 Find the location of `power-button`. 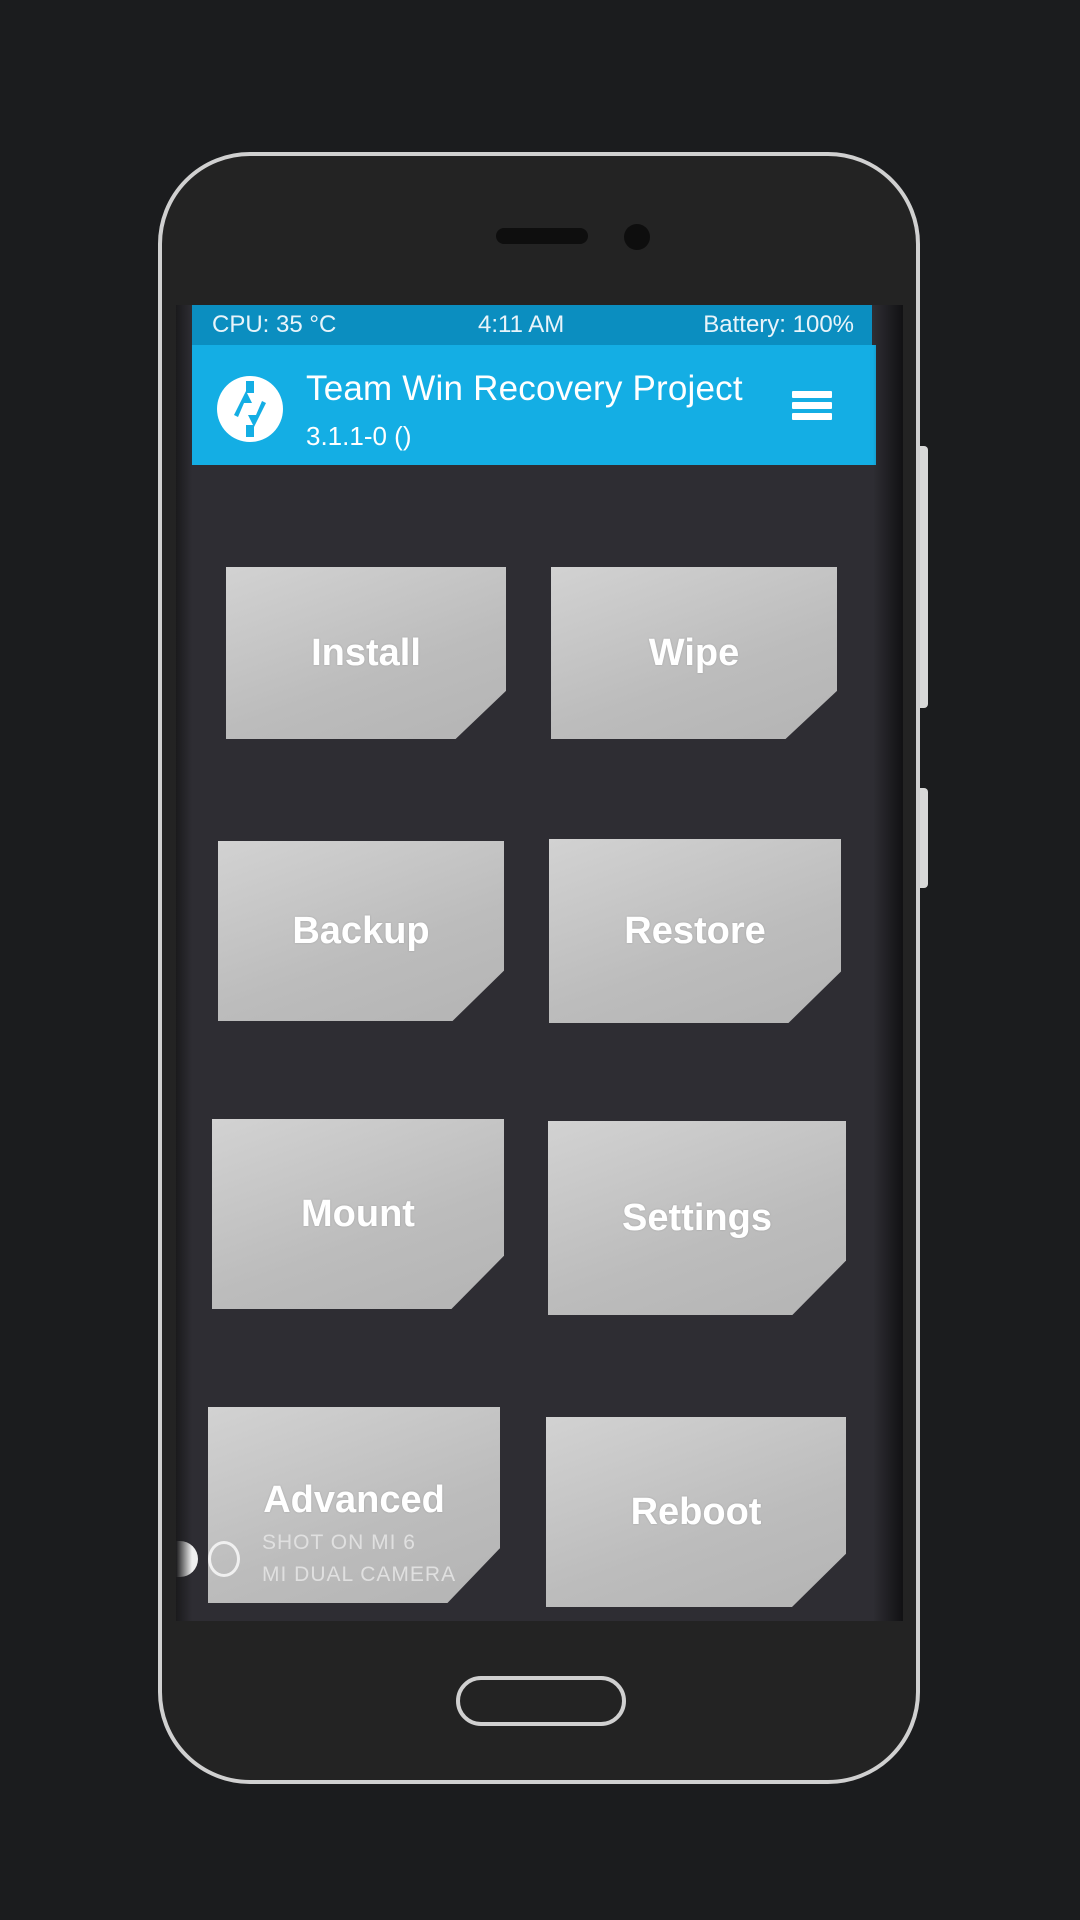

power-button is located at coordinates (924, 838).